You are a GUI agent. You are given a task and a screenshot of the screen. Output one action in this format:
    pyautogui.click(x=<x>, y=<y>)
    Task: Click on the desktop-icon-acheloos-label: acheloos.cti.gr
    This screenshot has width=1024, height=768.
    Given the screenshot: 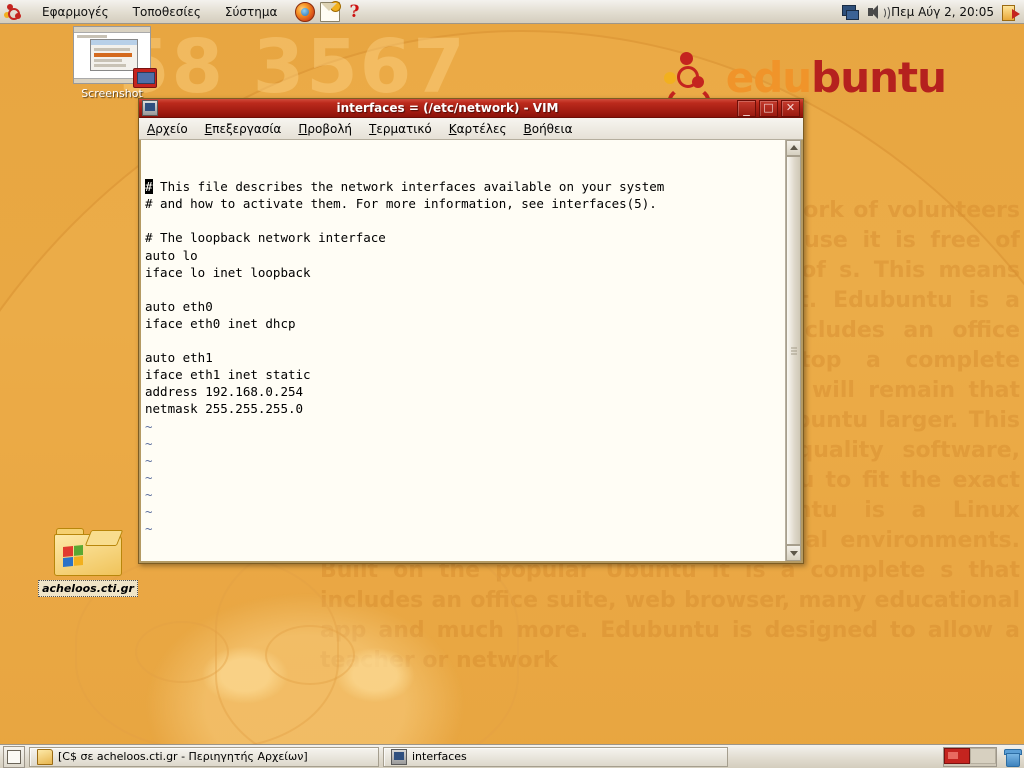 What is the action you would take?
    pyautogui.click(x=88, y=588)
    